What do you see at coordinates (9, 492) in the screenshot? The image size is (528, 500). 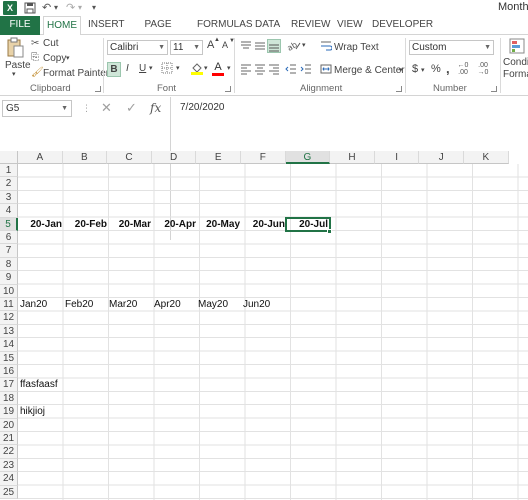 I see `row-header-25: 25` at bounding box center [9, 492].